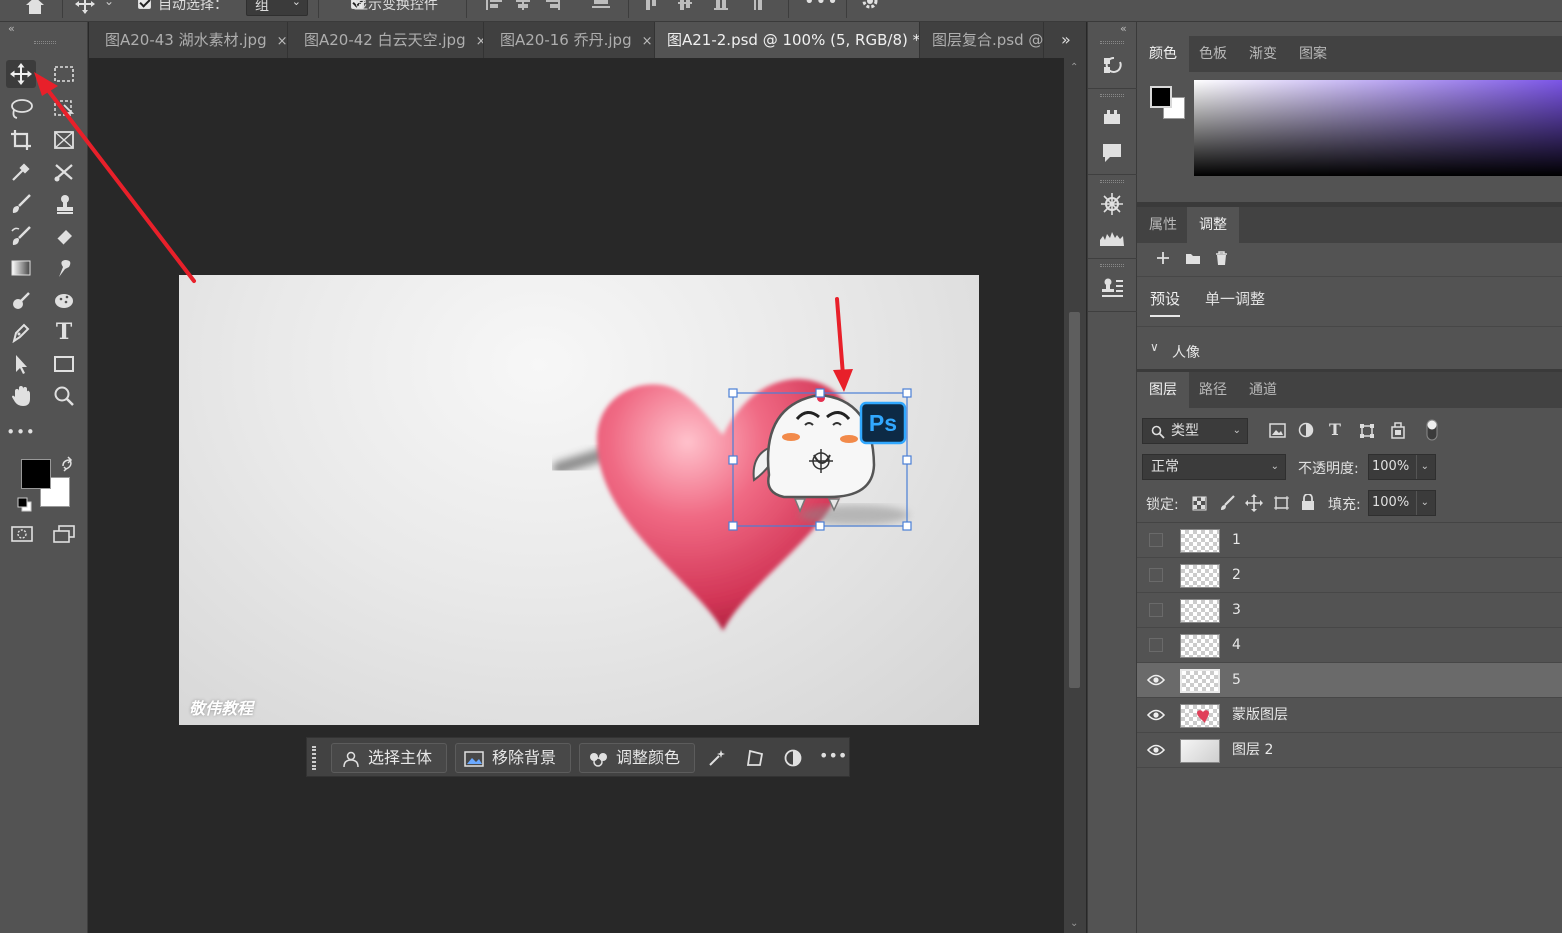  I want to click on document-tab-active: 图A21-2.psd @ 100% (5, RGB/8) *×, so click(787, 40).